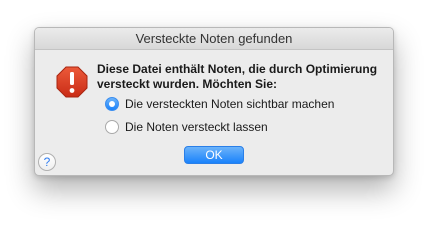 The width and height of the screenshot is (431, 241). Describe the element at coordinates (196, 127) in the screenshot. I see `option-label: Die Noten versteckt lassen` at that location.